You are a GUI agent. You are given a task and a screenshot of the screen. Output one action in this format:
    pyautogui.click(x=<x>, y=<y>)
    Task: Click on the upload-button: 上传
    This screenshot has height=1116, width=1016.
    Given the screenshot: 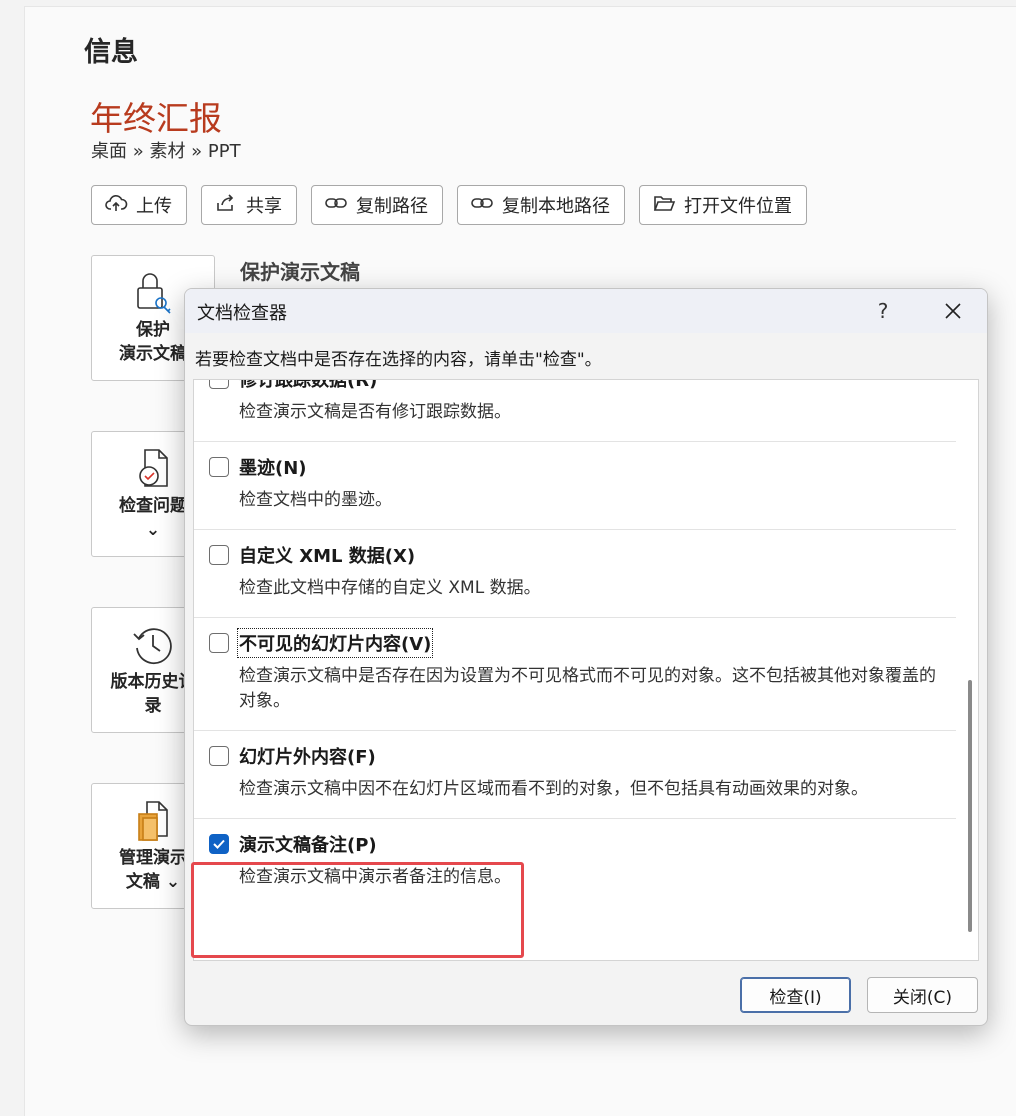 What is the action you would take?
    pyautogui.click(x=139, y=205)
    